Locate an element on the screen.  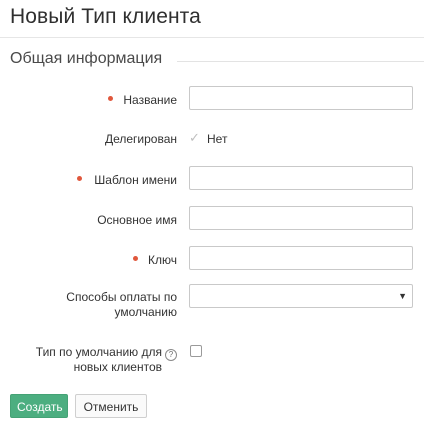
payment-methods-label: Способы оплаты по умолчанию is located at coordinates (121, 305).